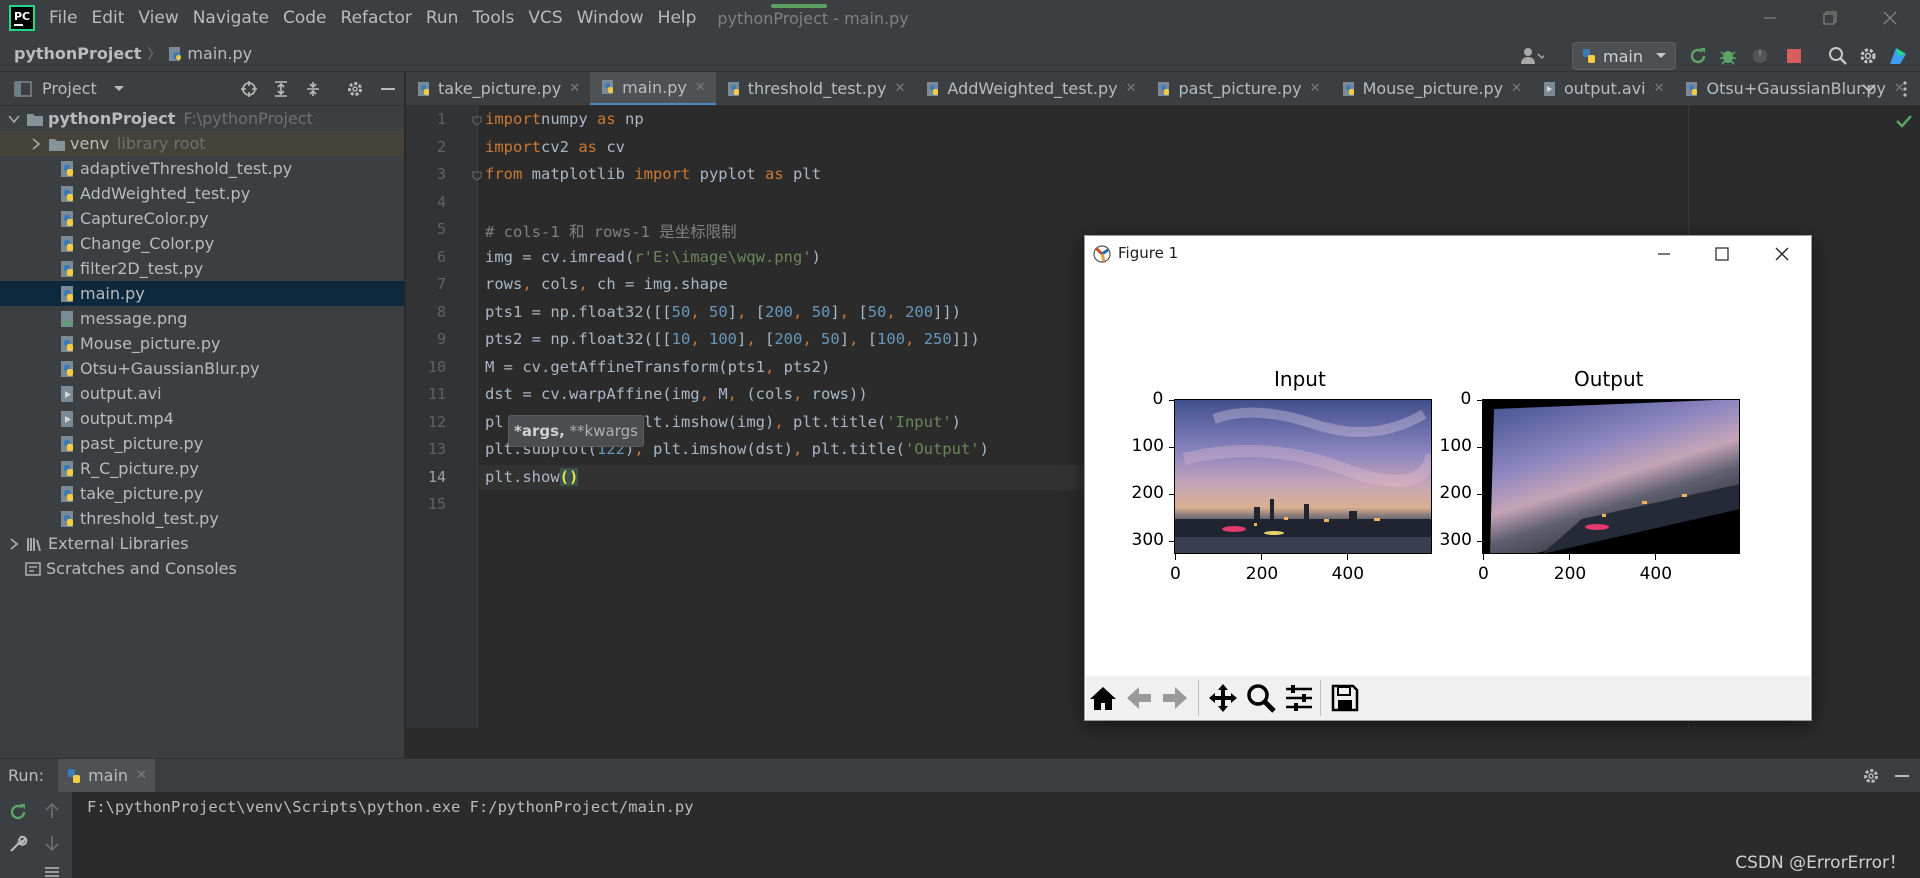 This screenshot has width=1920, height=878. I want to click on project-panel-title: Project, so click(69, 88).